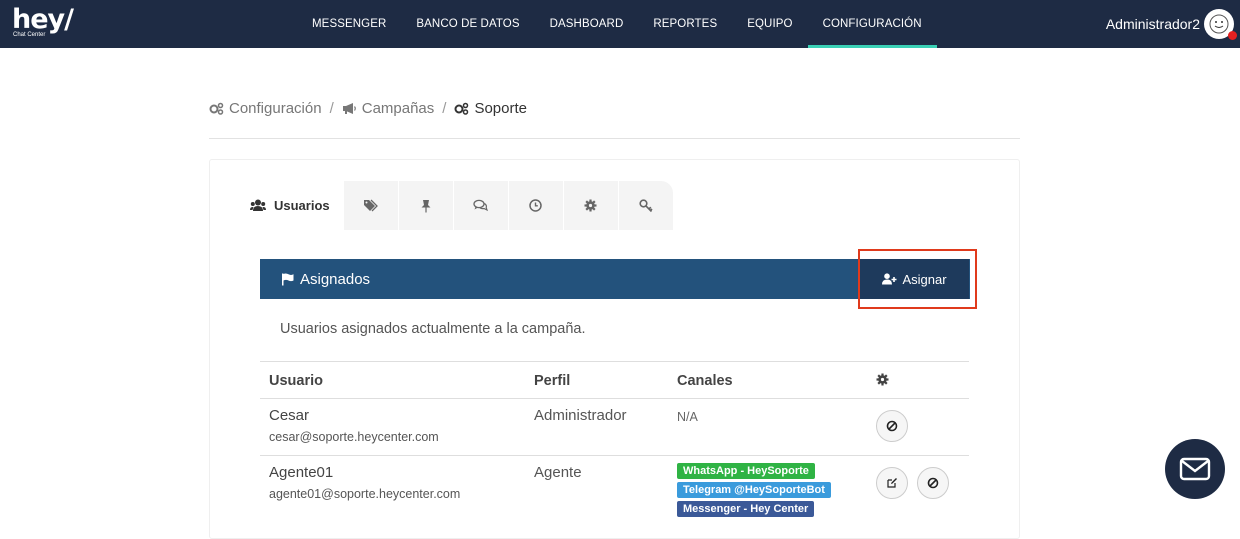 This screenshot has width=1240, height=539. What do you see at coordinates (558, 472) in the screenshot?
I see `user-profile: Agente` at bounding box center [558, 472].